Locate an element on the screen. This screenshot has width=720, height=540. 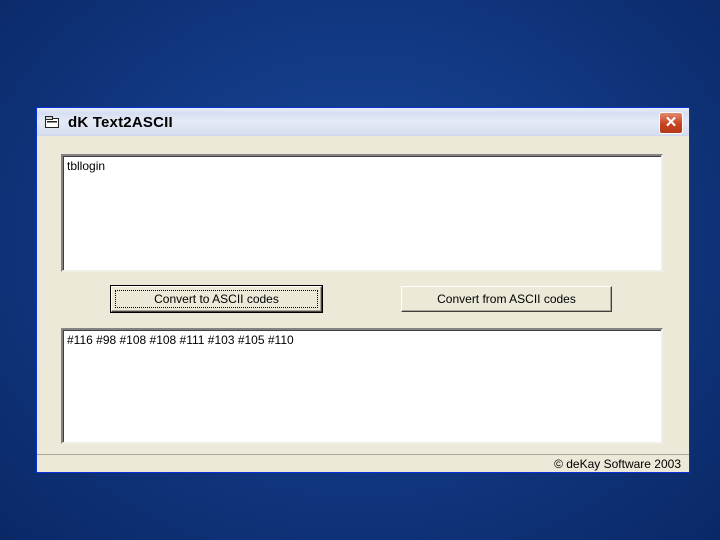
copyright-label: © deKay Software 2003 is located at coordinates (617, 464).